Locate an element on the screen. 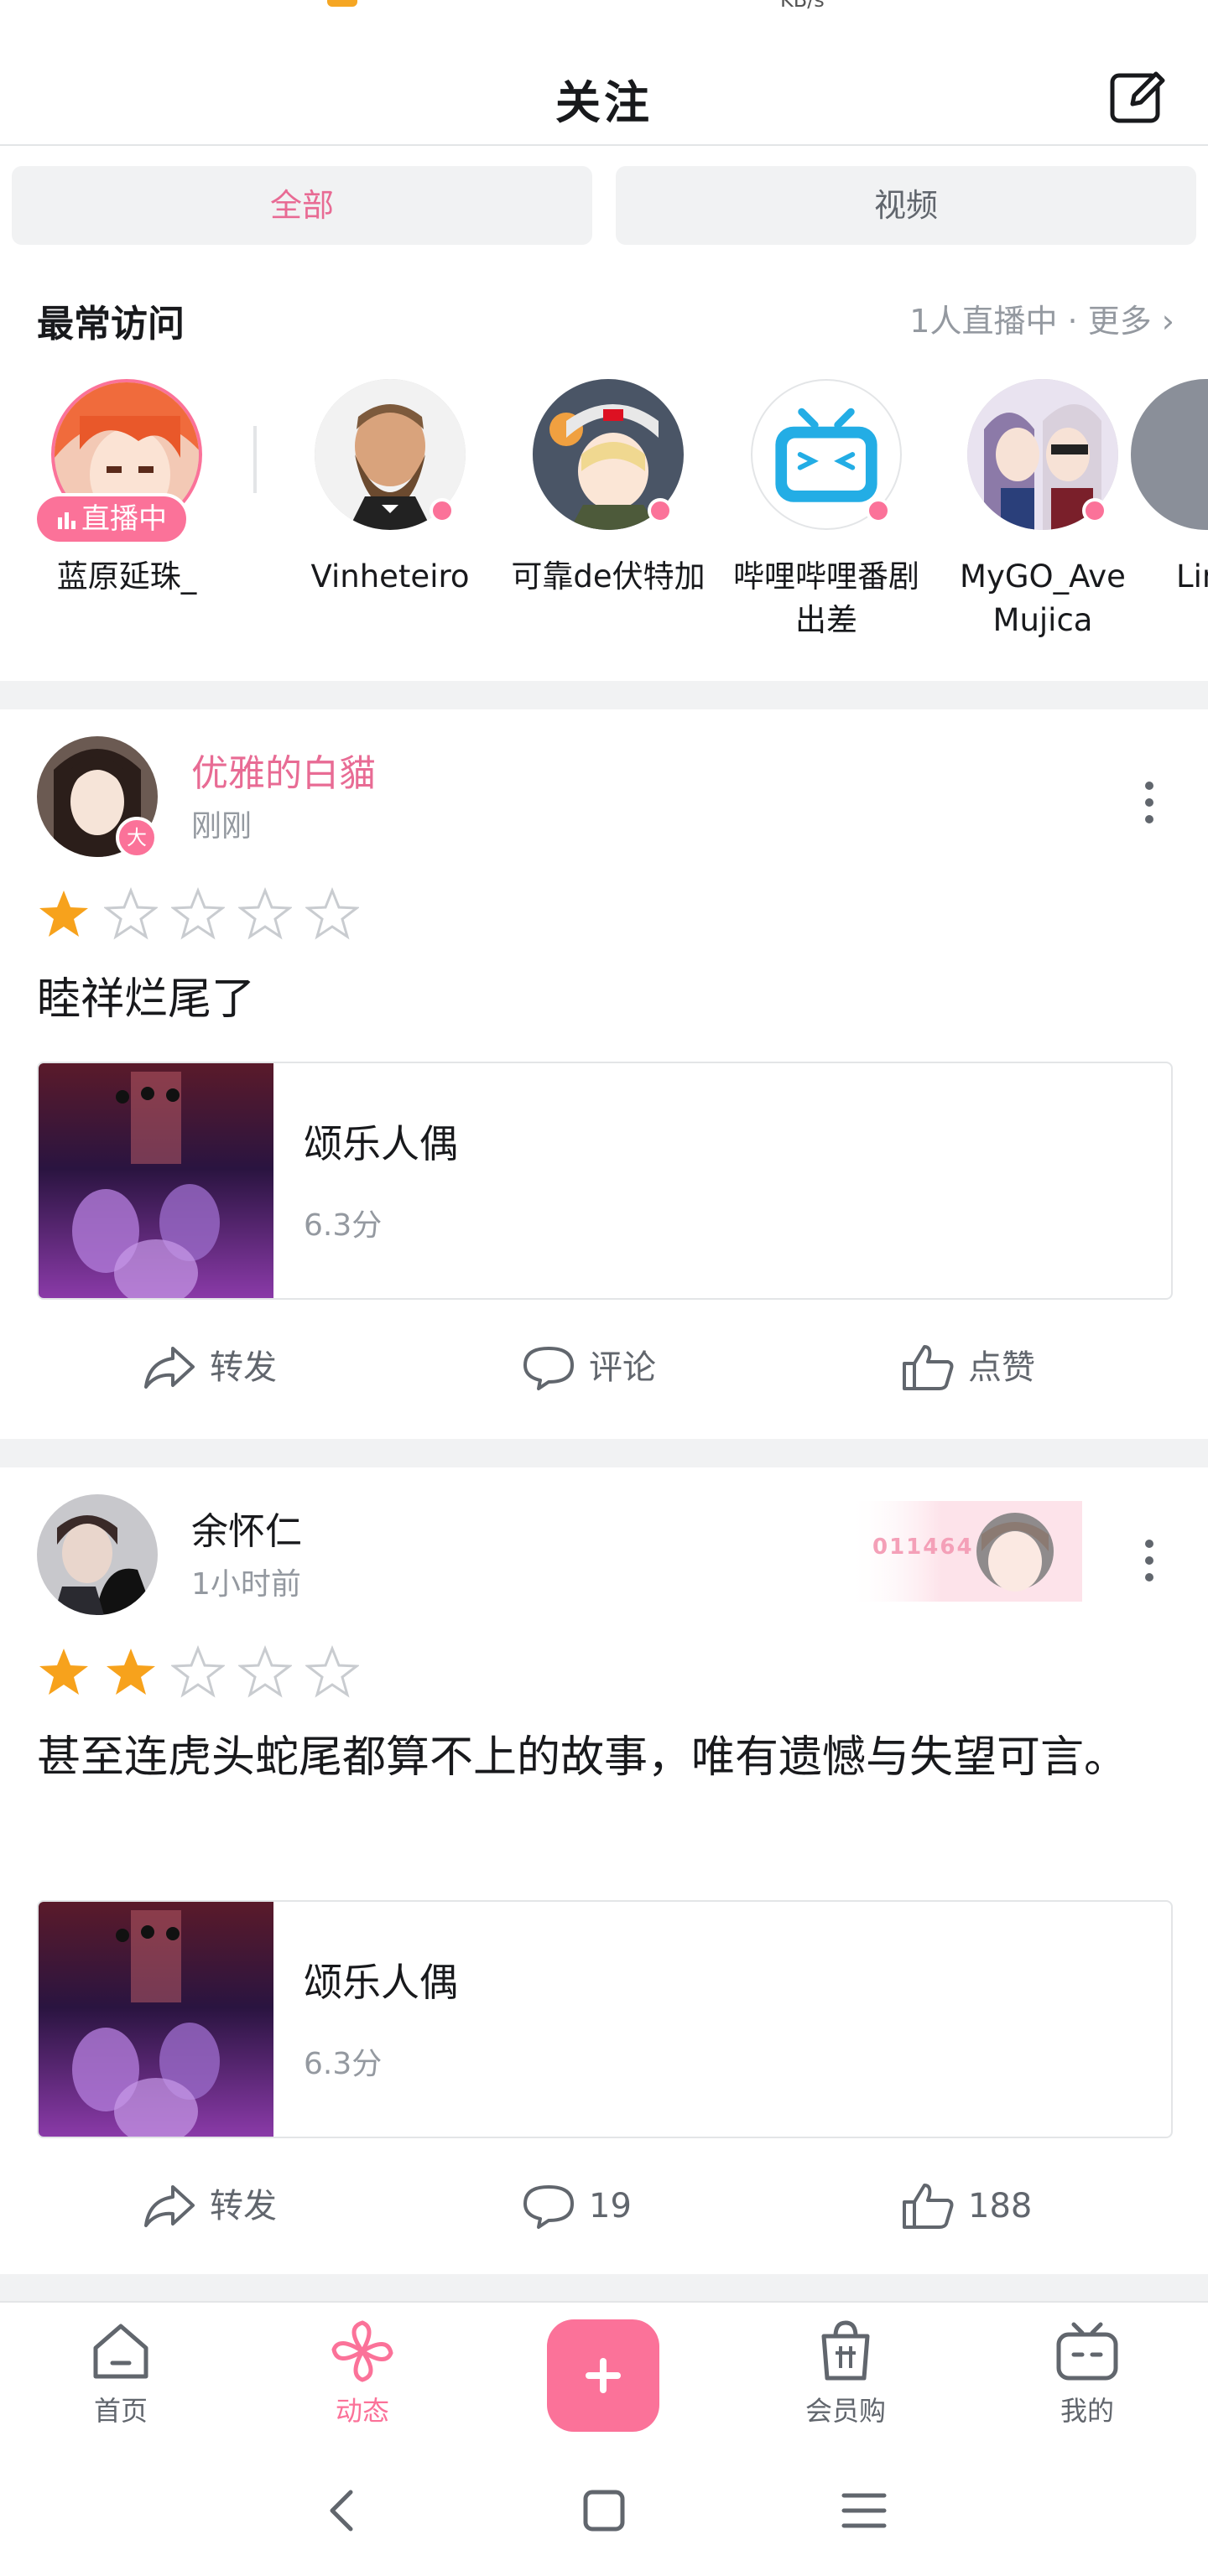 Image resolution: width=1208 pixels, height=2576 pixels. visit-user: 可靠de伏特加 is located at coordinates (608, 510).